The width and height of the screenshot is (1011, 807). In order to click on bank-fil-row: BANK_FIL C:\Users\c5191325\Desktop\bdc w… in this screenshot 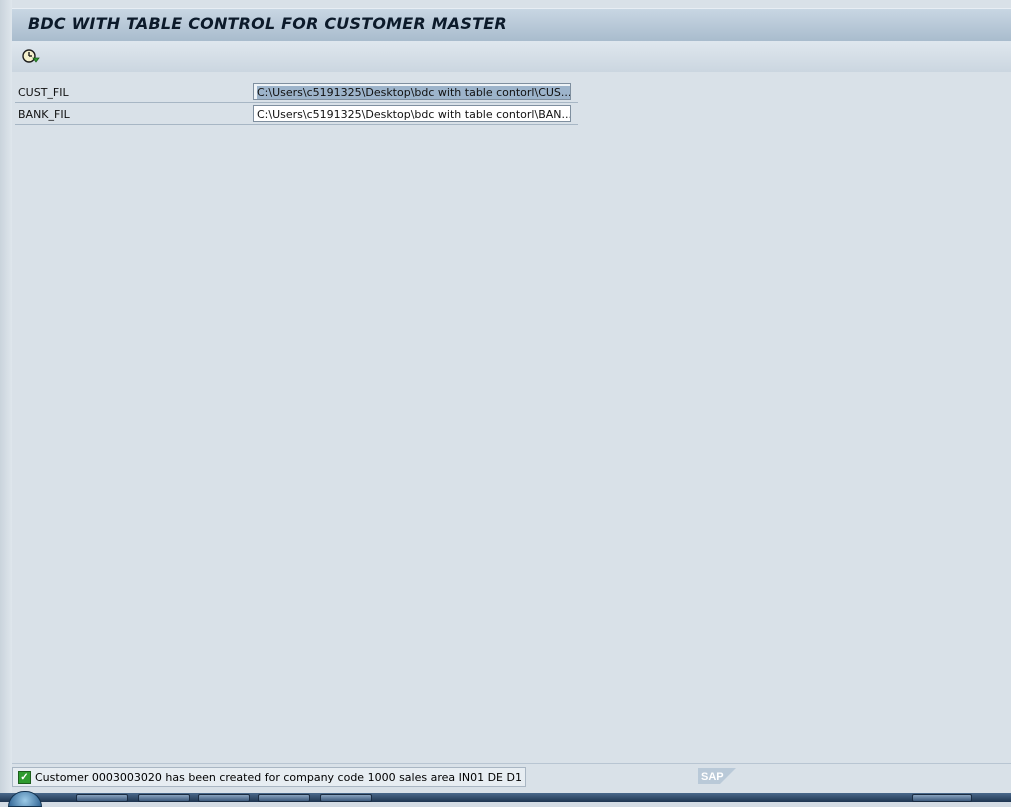, I will do `click(296, 114)`.